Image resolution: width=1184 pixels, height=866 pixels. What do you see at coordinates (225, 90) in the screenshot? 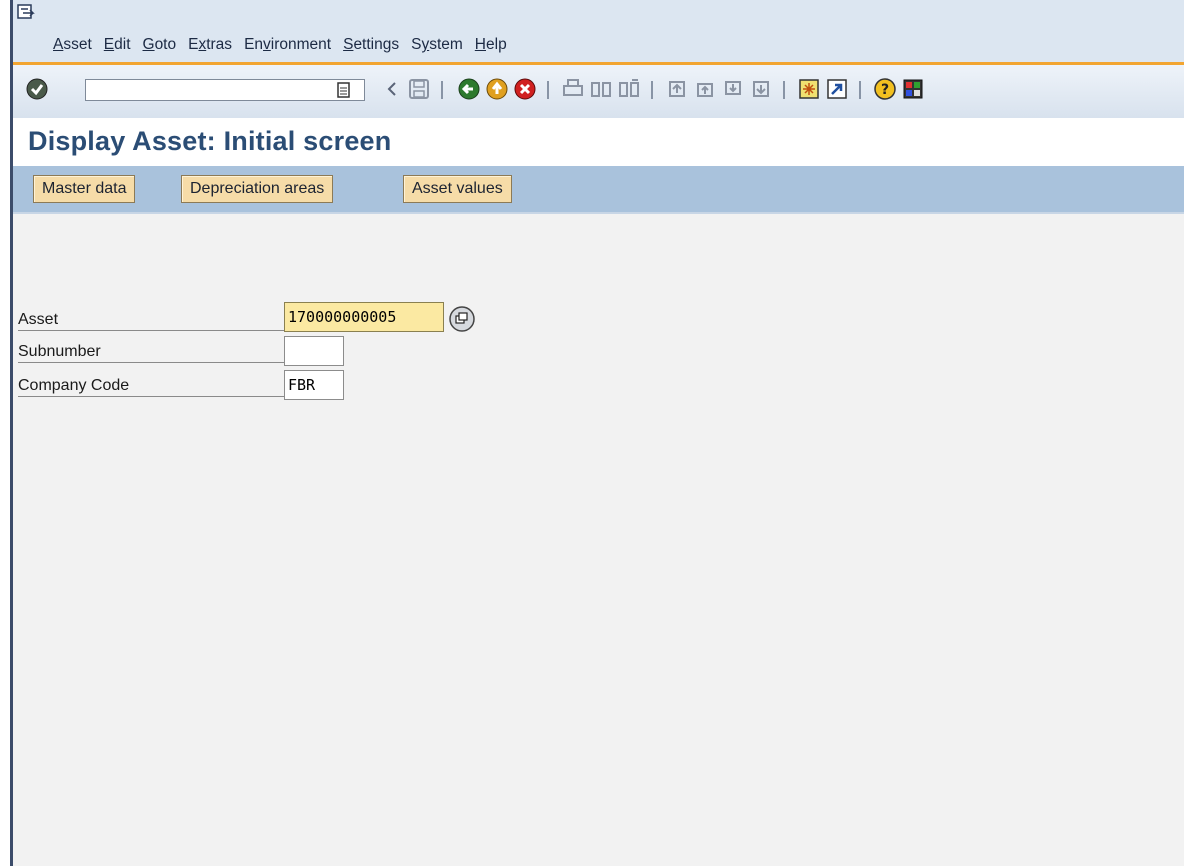
I see `command-field` at bounding box center [225, 90].